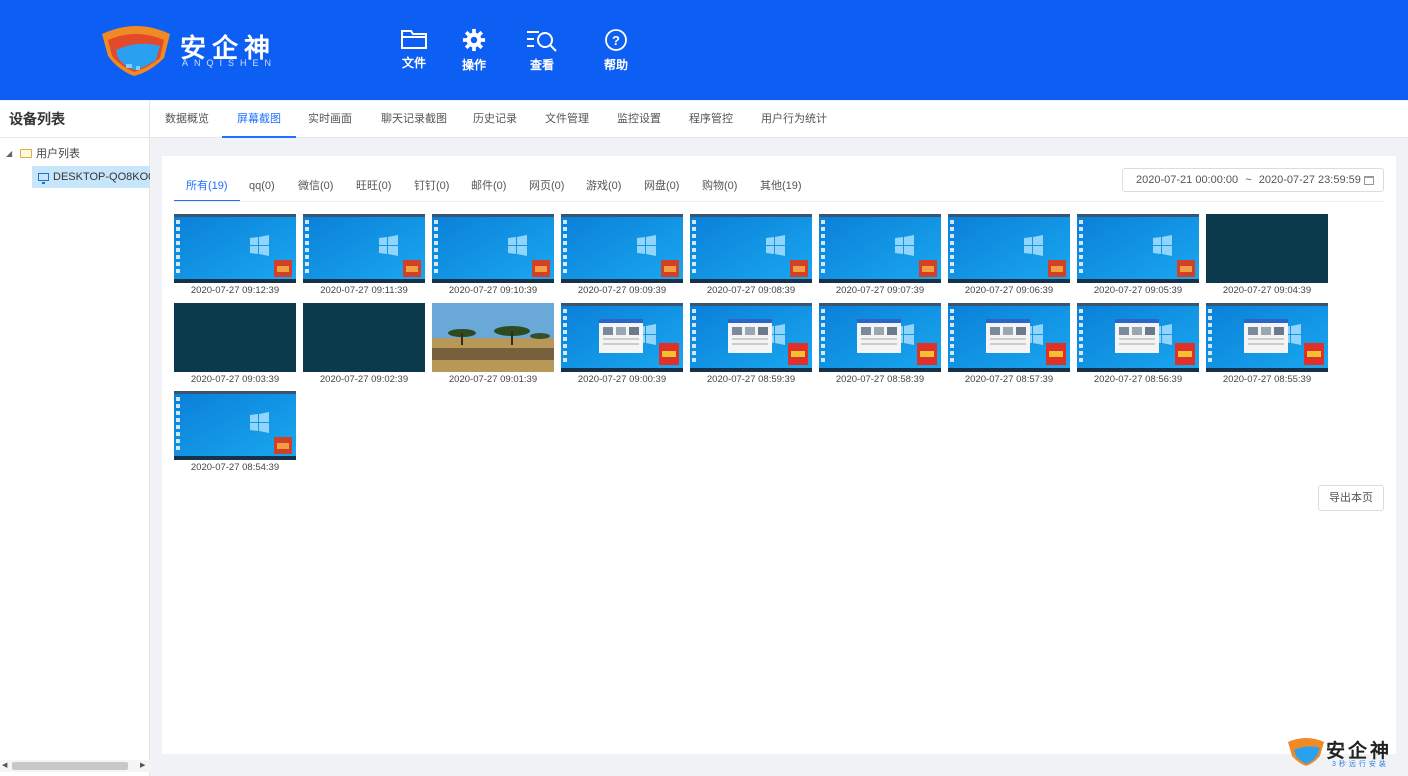  What do you see at coordinates (616, 40) in the screenshot?
I see `help-icon: ?` at bounding box center [616, 40].